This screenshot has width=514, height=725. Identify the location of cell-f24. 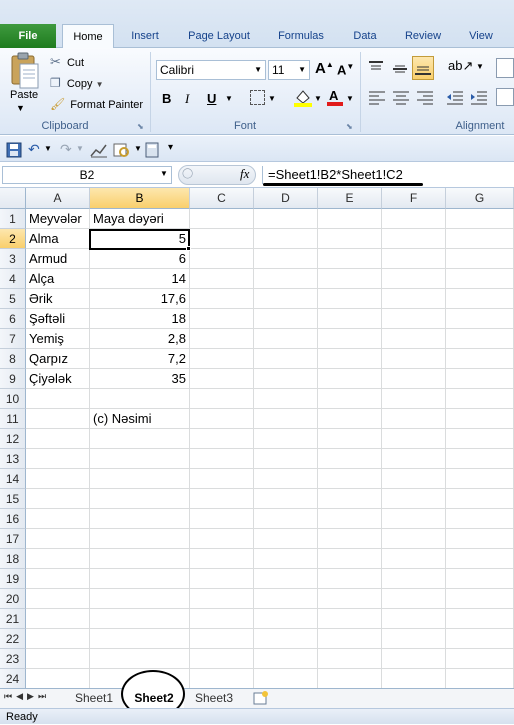
(414, 679).